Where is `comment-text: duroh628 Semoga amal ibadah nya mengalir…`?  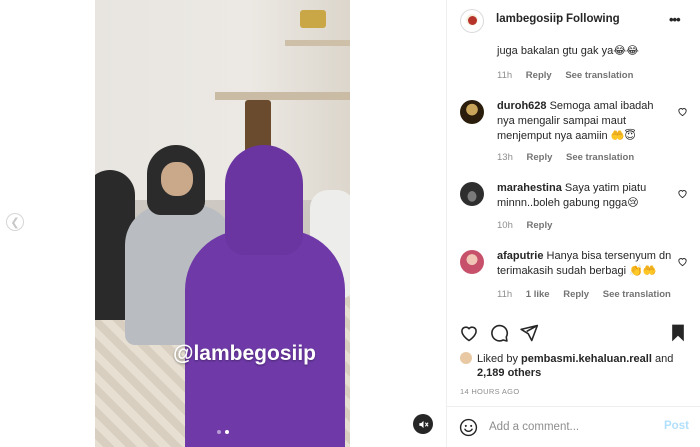 comment-text: duroh628 Semoga amal ibadah nya mengalir… is located at coordinates (575, 121).